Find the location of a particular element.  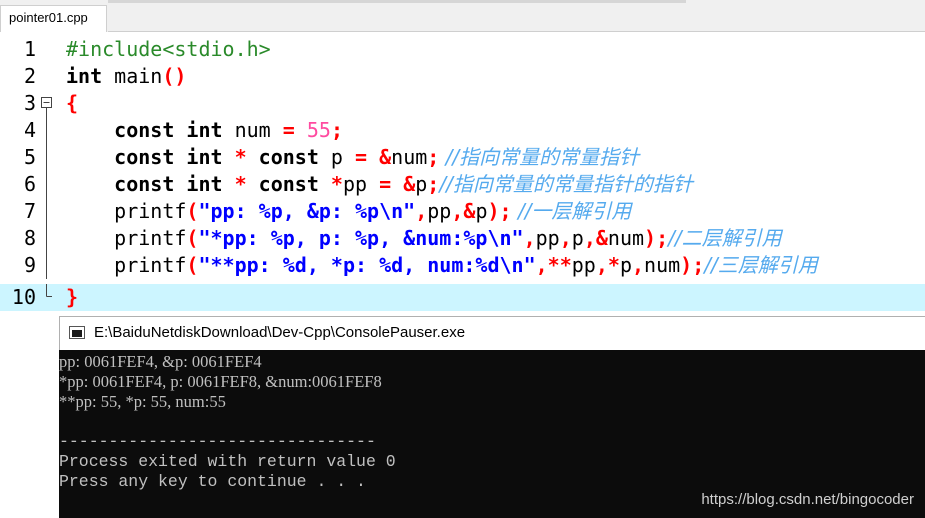

line-number: 10 is located at coordinates (23, 297).